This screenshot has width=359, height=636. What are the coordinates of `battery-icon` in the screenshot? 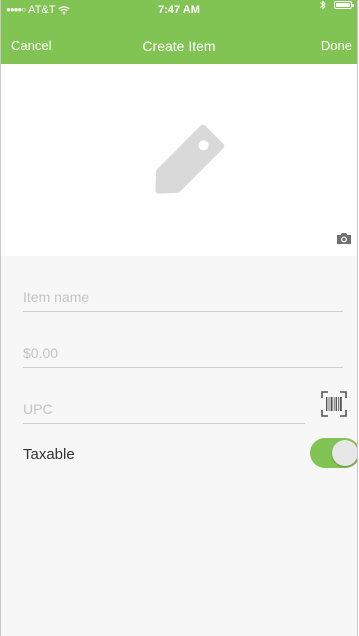 It's located at (344, 5).